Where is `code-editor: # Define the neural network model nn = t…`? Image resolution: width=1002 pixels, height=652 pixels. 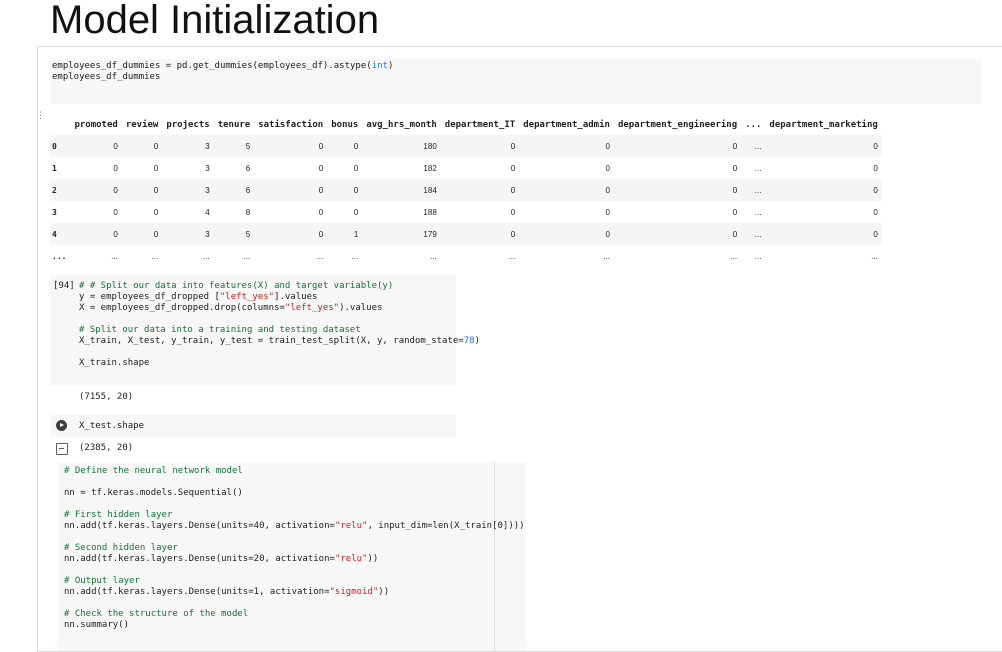 code-editor: # Define the neural network model nn = t… is located at coordinates (294, 548).